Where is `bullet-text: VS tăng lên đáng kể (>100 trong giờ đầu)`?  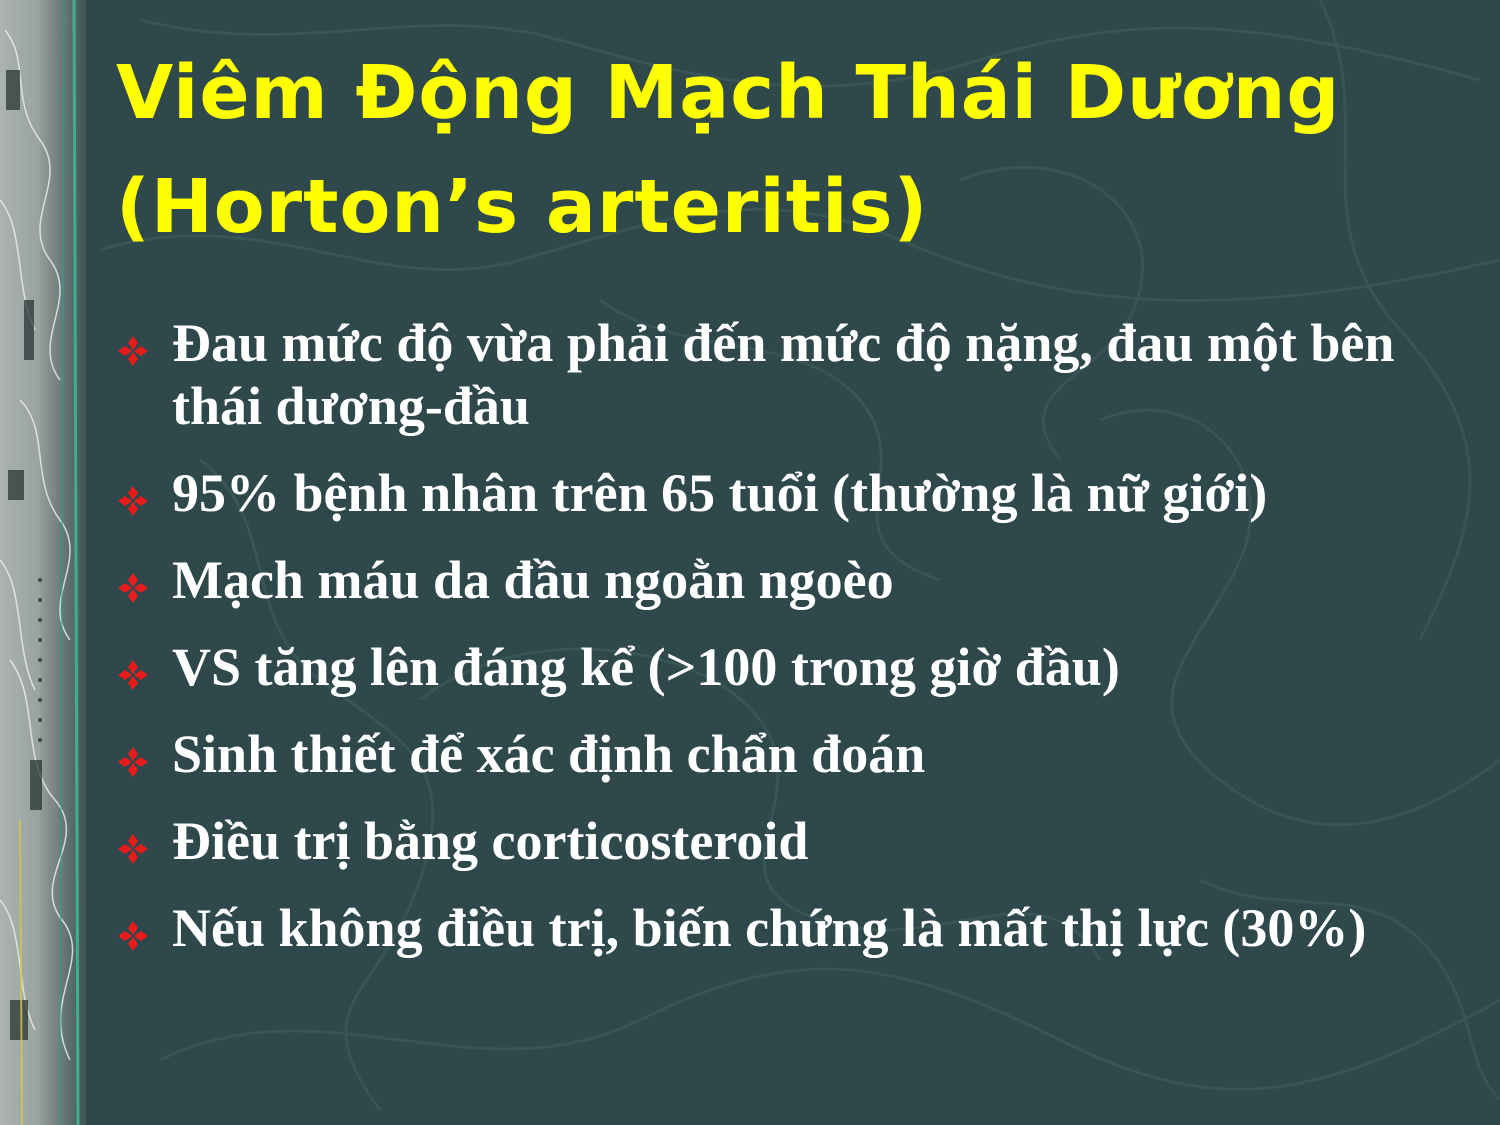 bullet-text: VS tăng lên đáng kể (>100 trong giờ đầu) is located at coordinates (646, 667).